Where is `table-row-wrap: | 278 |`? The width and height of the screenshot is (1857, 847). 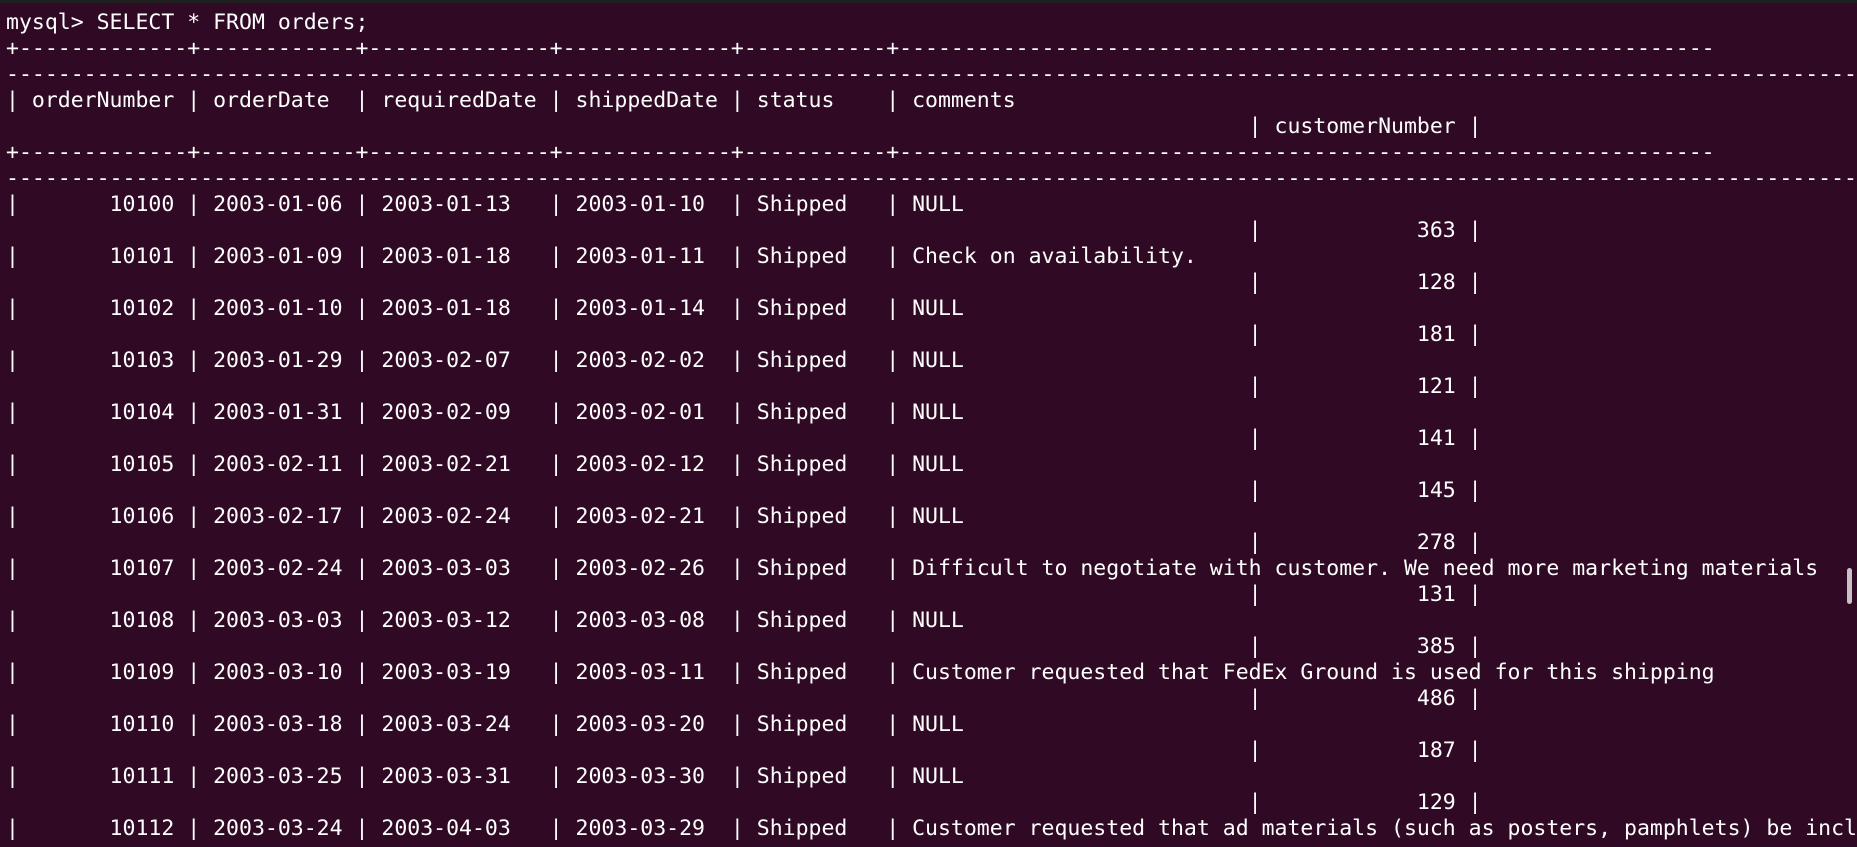
table-row-wrap: | 278 | is located at coordinates (744, 542).